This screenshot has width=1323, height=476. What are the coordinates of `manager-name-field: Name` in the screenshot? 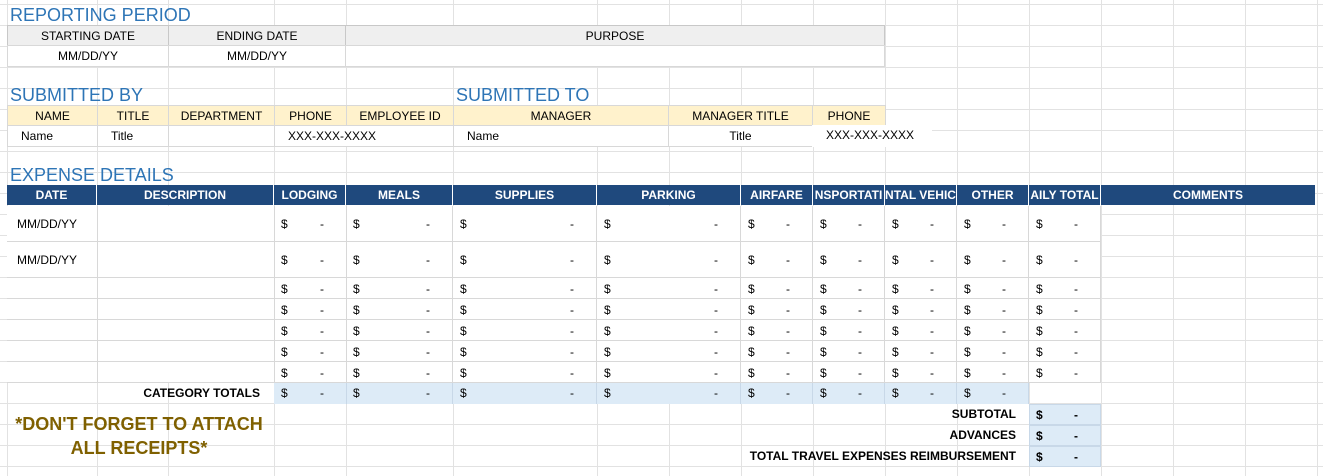 It's located at (561, 136).